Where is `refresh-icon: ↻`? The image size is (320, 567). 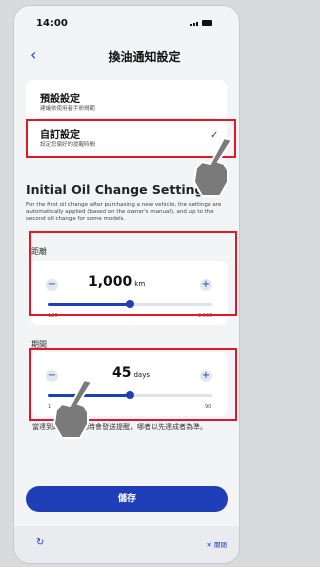
refresh-icon: ↻ is located at coordinates (40, 542).